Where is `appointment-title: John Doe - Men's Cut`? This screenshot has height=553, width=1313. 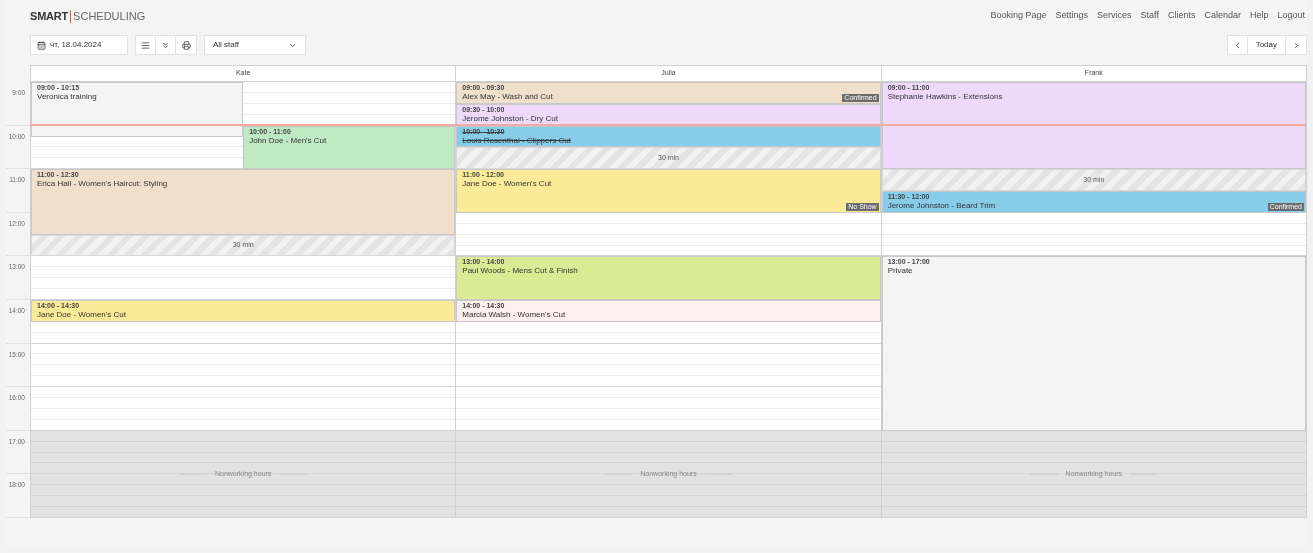 appointment-title: John Doe - Men's Cut is located at coordinates (288, 140).